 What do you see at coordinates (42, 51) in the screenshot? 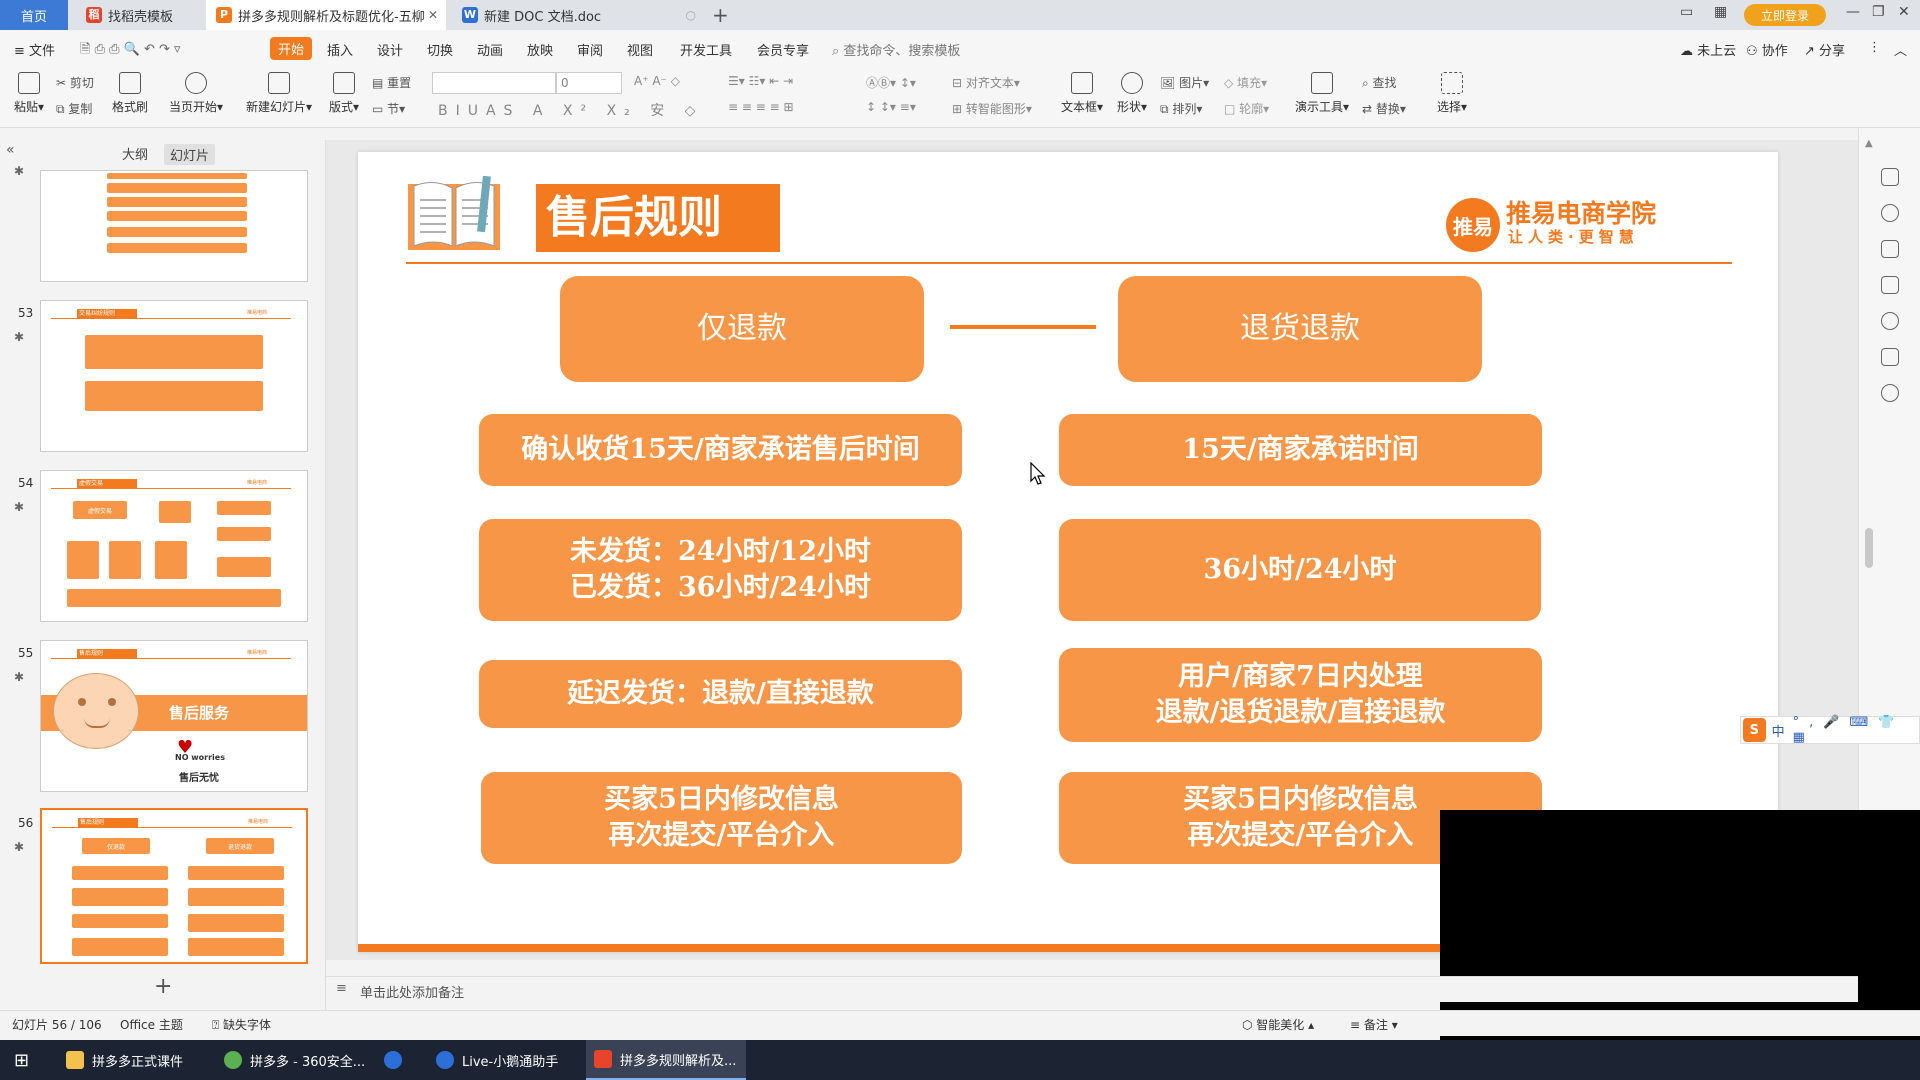
I see `file-menu-label: 文件` at bounding box center [42, 51].